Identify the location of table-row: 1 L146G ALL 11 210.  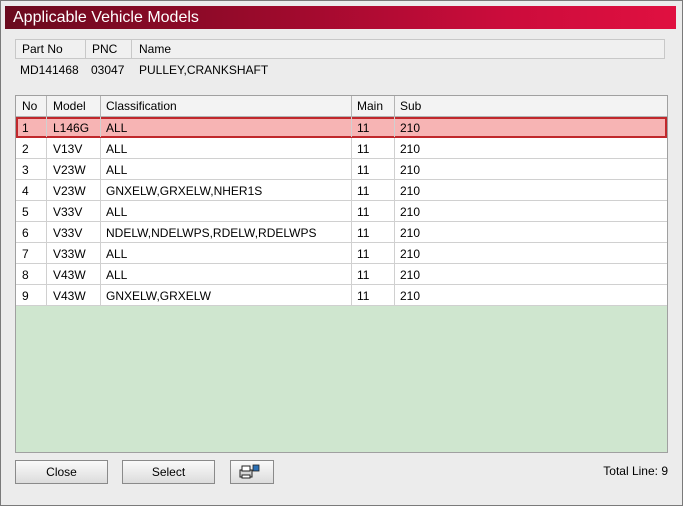
(341, 127).